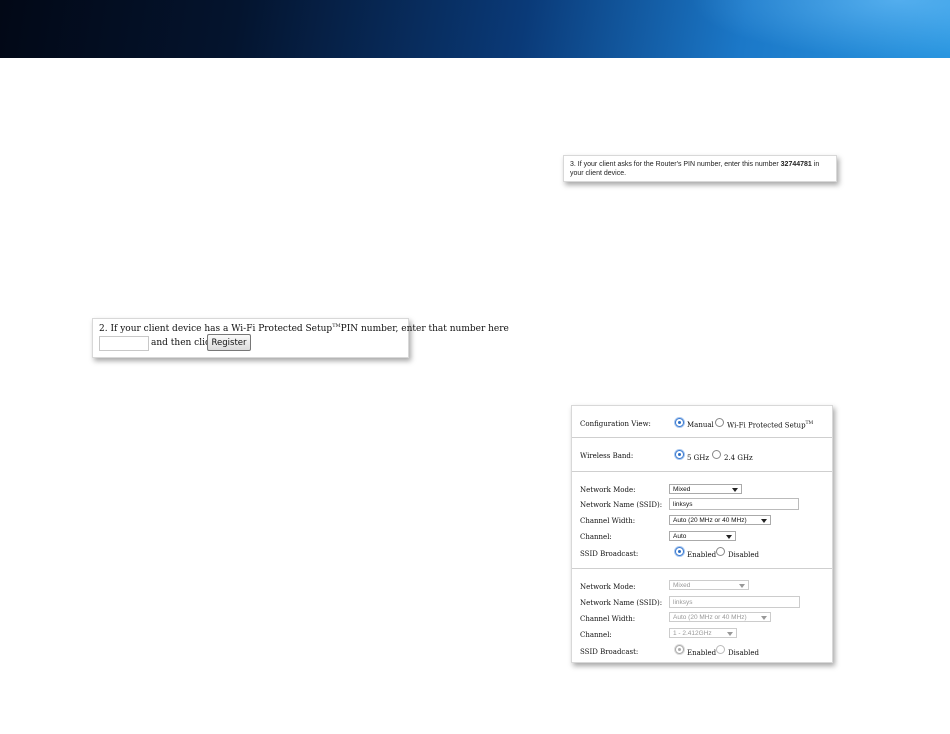 The image size is (950, 734). Describe the element at coordinates (621, 603) in the screenshot. I see `ssid-label-24: Network Name (SSID):` at that location.